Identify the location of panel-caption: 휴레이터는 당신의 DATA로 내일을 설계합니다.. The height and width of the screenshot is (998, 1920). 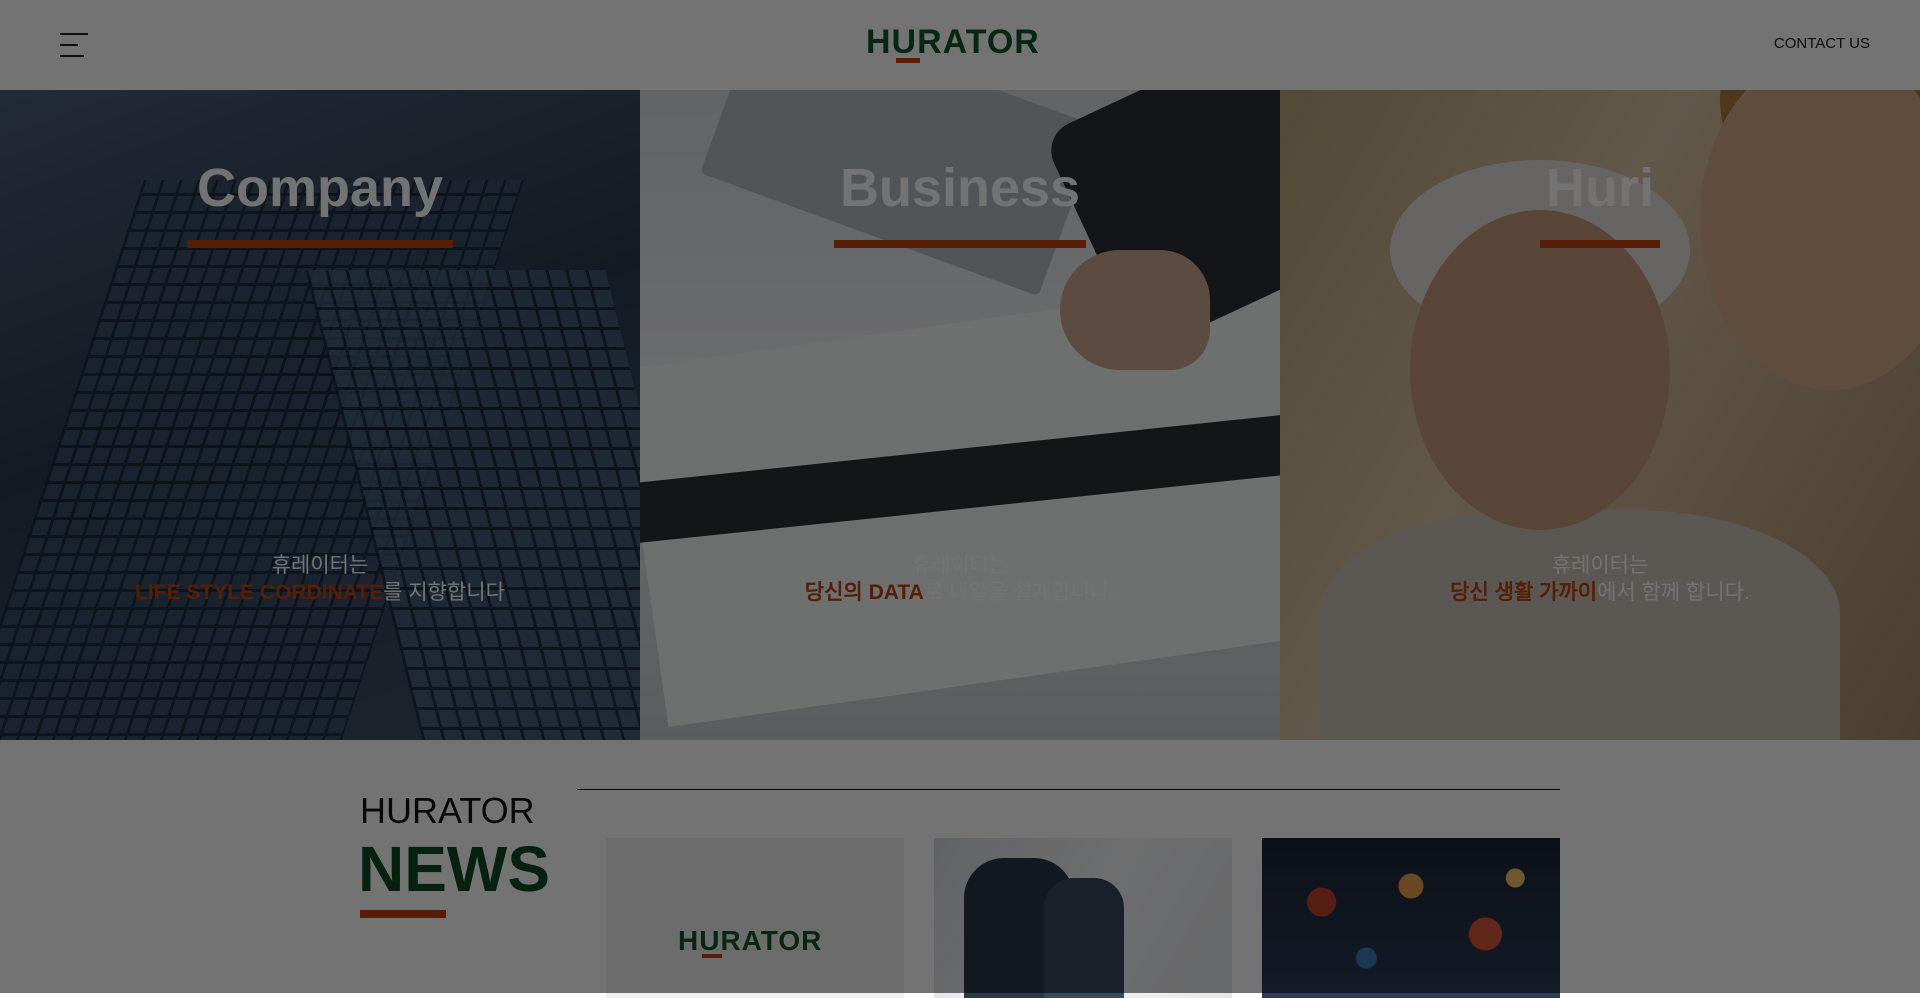
(960, 579).